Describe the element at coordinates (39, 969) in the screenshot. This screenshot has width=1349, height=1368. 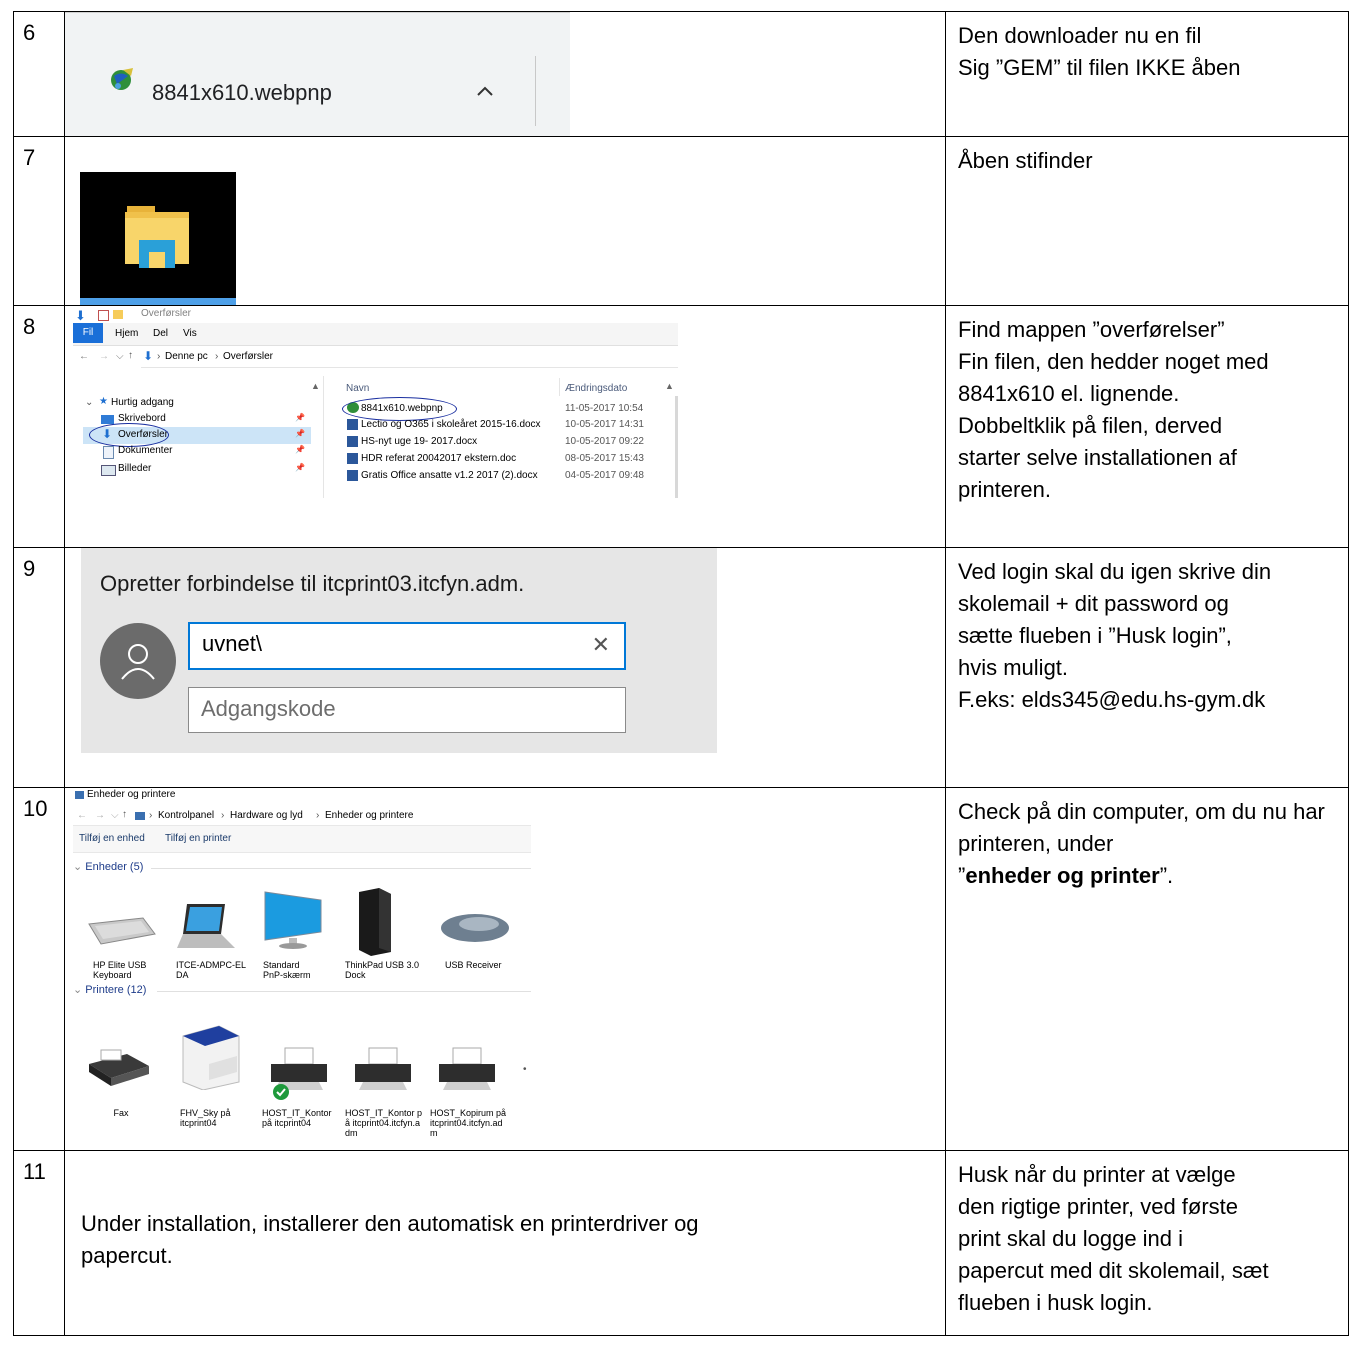
I see `step-number: 10` at that location.